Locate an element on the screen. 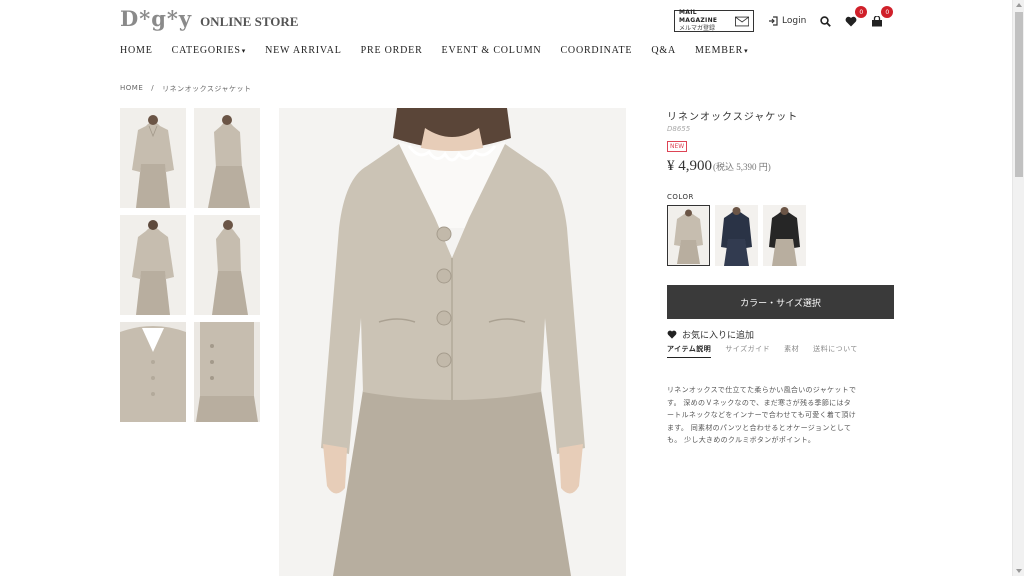 The image size is (1024, 576). header-actions: MAIL MAGAZINE メルマガ登録 Login 0 0 is located at coordinates (784, 19).